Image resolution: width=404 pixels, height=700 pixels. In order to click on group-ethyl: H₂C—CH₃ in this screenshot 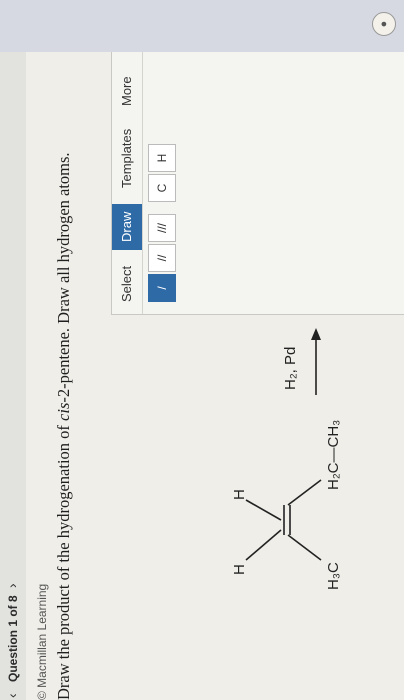, I will do `click(333, 455)`.